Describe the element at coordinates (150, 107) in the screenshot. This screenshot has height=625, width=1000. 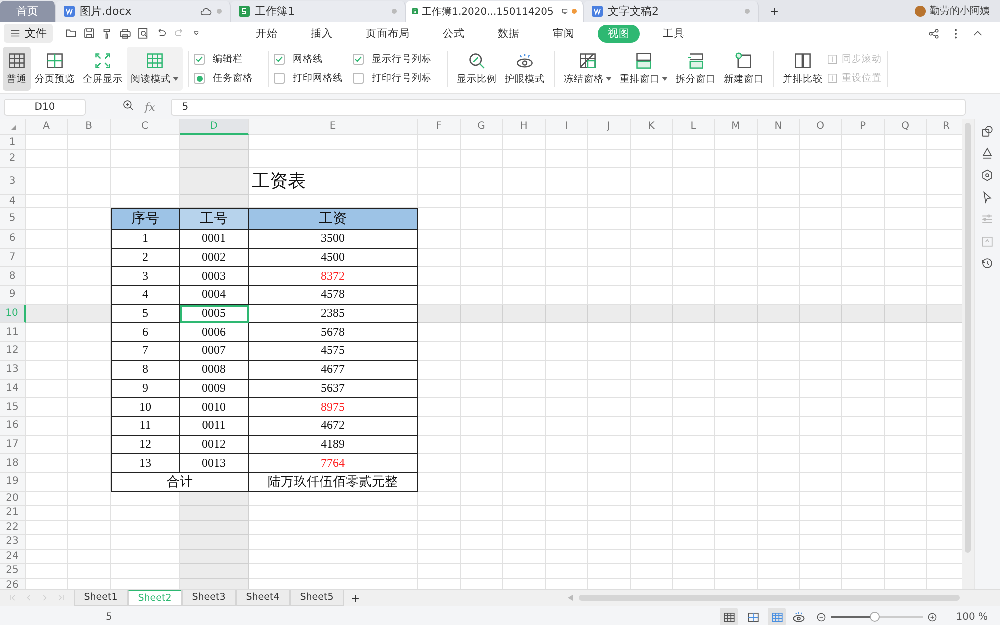
I see `function-label: fx` at that location.